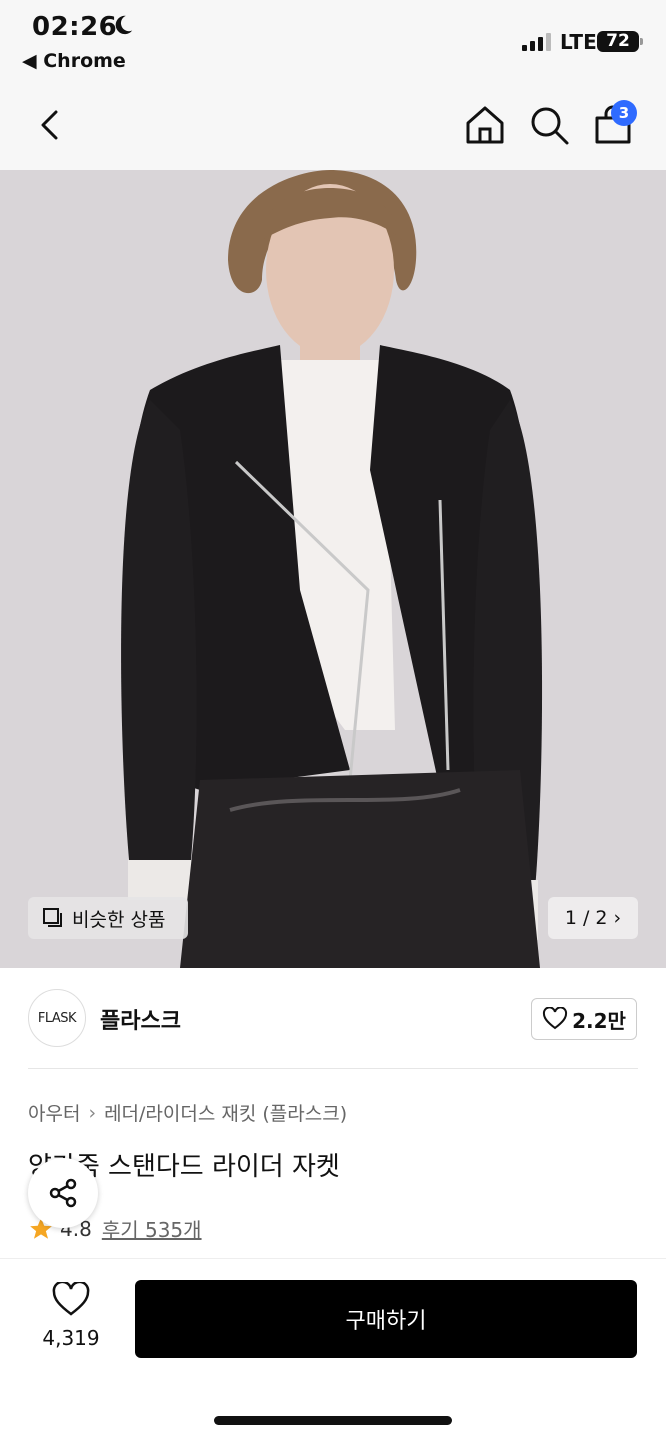  I want to click on home-indicator, so click(333, 1420).